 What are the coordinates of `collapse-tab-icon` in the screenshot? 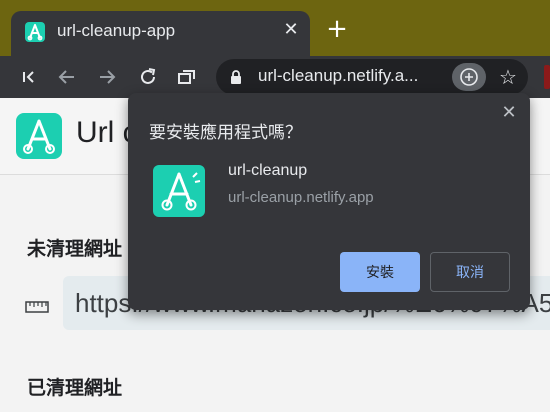 It's located at (28, 77).